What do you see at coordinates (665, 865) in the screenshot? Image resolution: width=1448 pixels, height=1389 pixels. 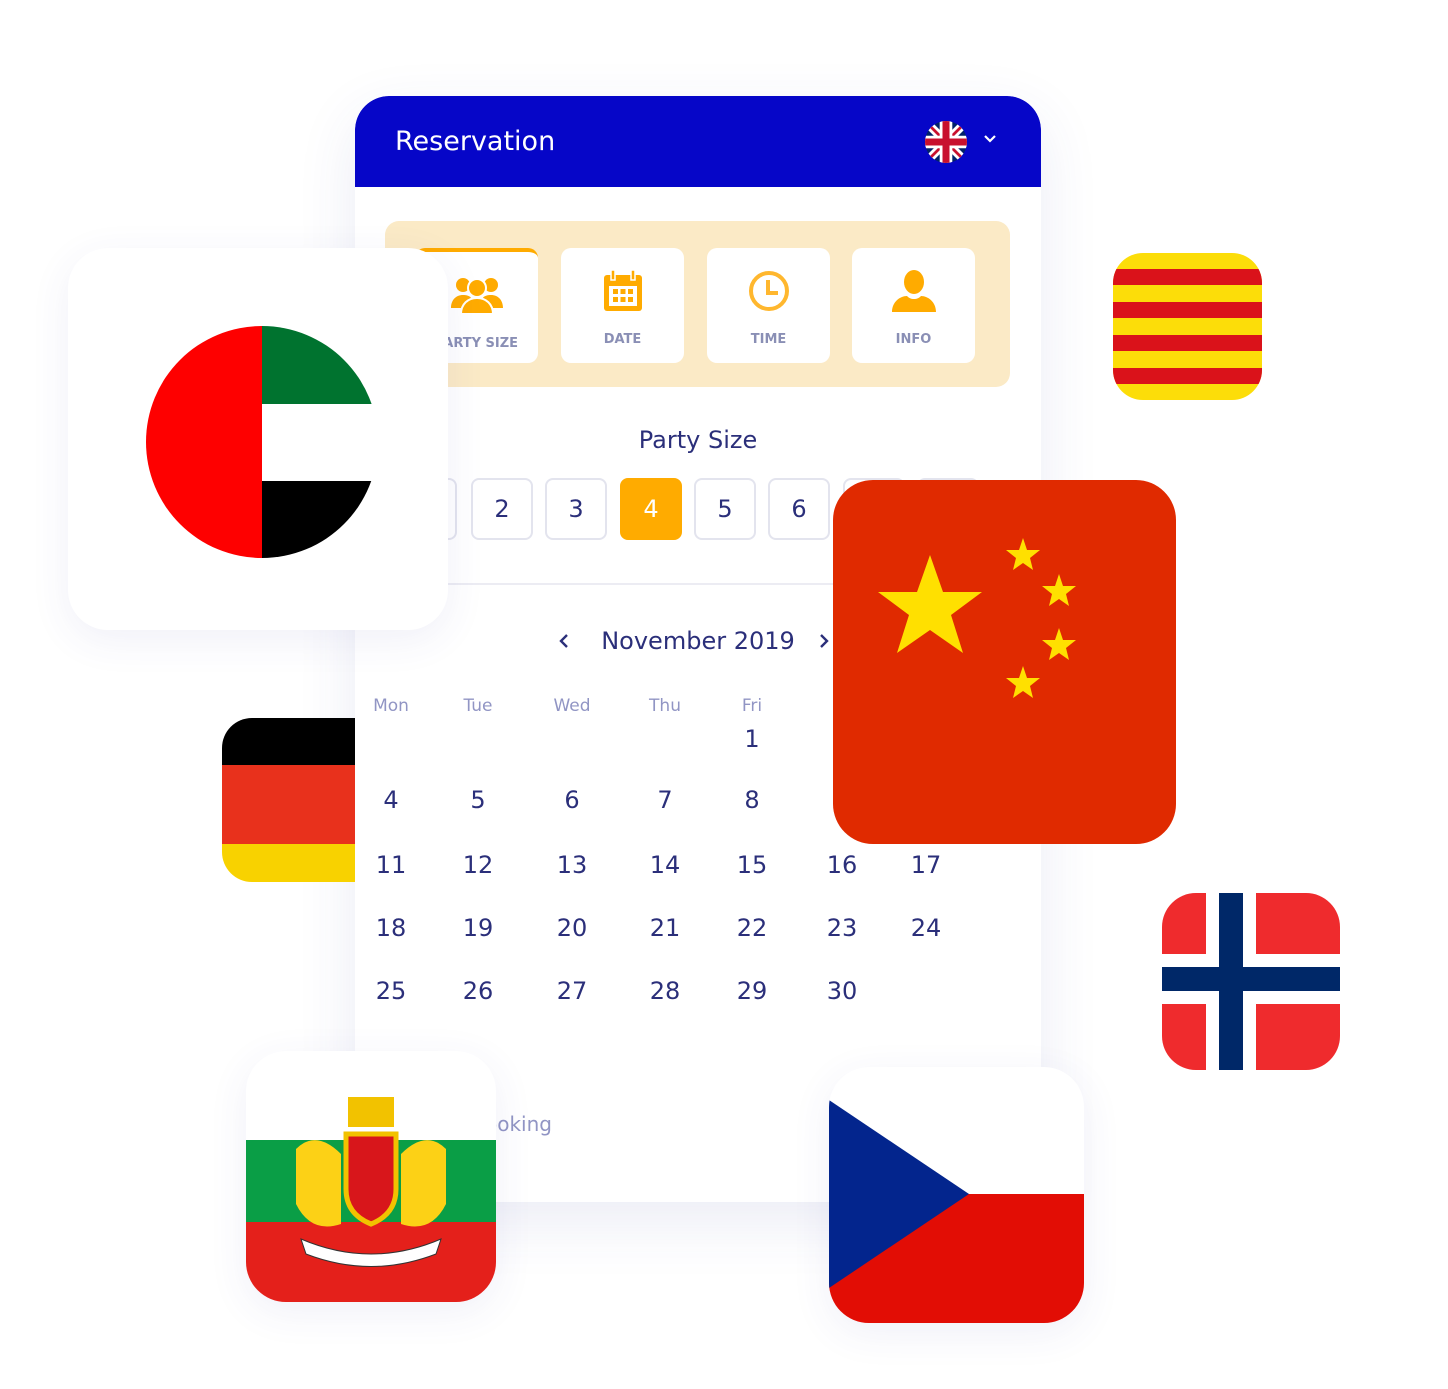 I see `calendar-day: 14` at bounding box center [665, 865].